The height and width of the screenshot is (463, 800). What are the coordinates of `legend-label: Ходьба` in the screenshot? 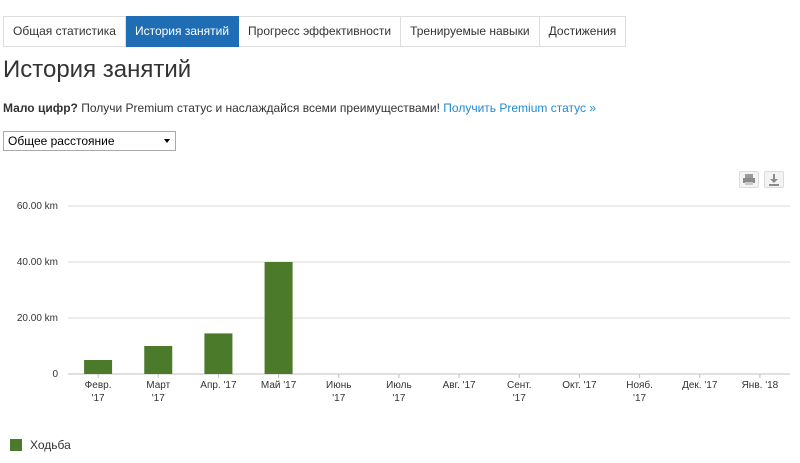 It's located at (50, 445).